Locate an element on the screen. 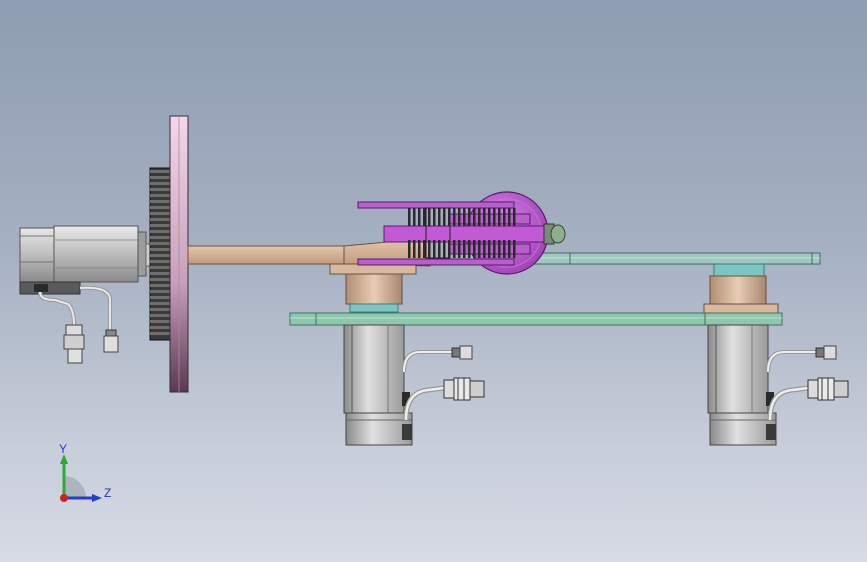 The image size is (867, 562). y-axis-label: Y is located at coordinates (63, 449).